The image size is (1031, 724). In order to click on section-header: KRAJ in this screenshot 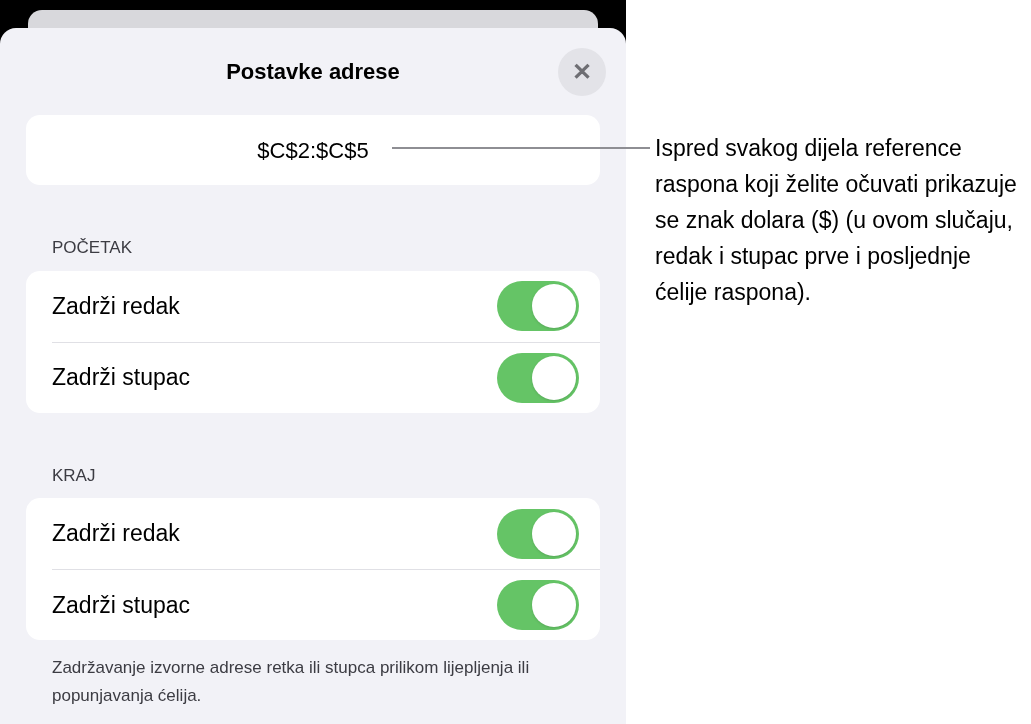, I will do `click(74, 475)`.